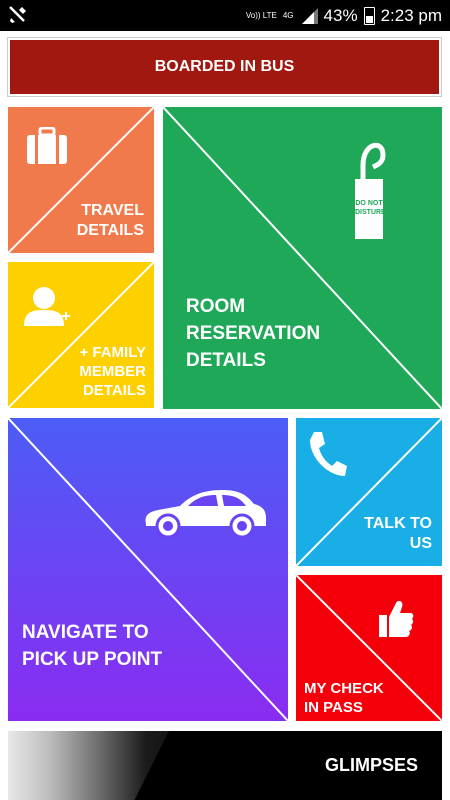 The width and height of the screenshot is (450, 800). I want to click on room-label-line3: DETAILS, so click(226, 360).